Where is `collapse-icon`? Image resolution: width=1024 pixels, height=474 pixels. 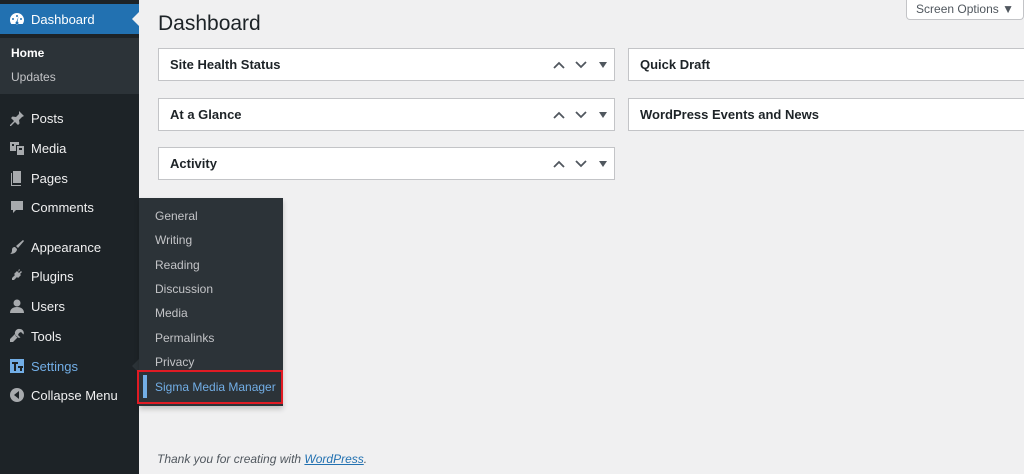
collapse-icon is located at coordinates (17, 395).